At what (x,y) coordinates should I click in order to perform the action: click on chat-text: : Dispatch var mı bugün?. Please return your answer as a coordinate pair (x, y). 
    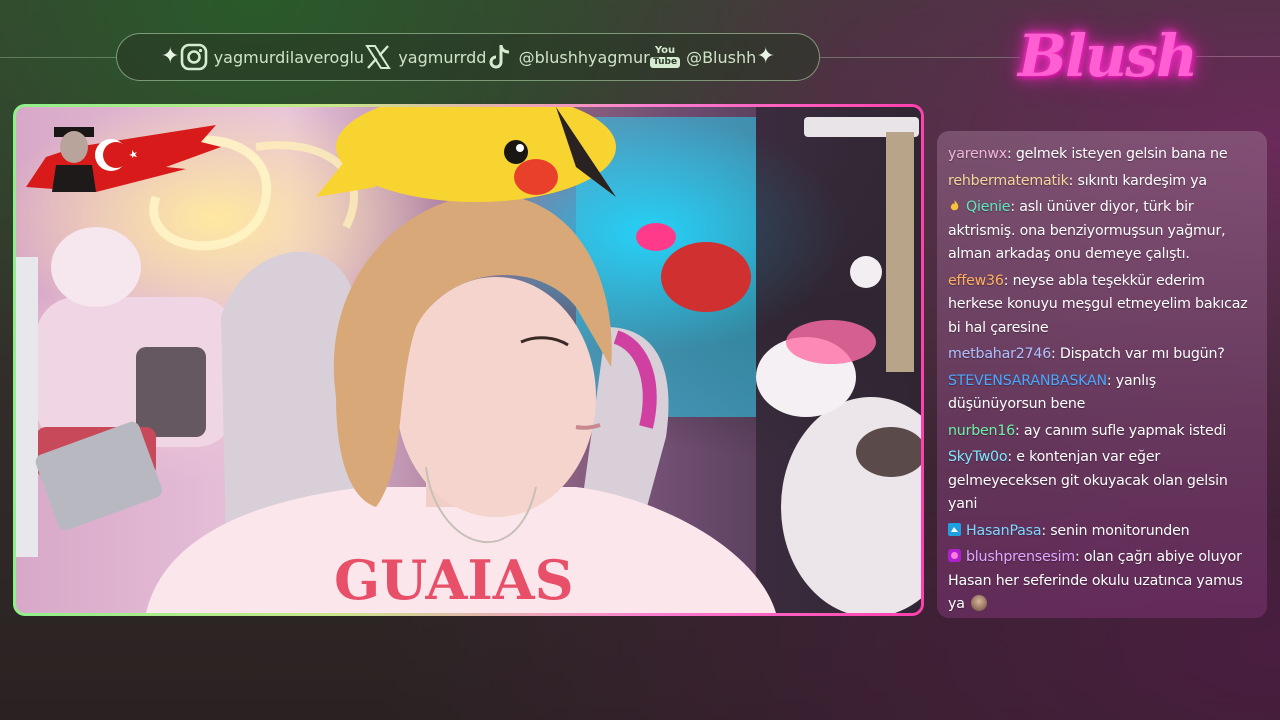
    Looking at the image, I should click on (1138, 354).